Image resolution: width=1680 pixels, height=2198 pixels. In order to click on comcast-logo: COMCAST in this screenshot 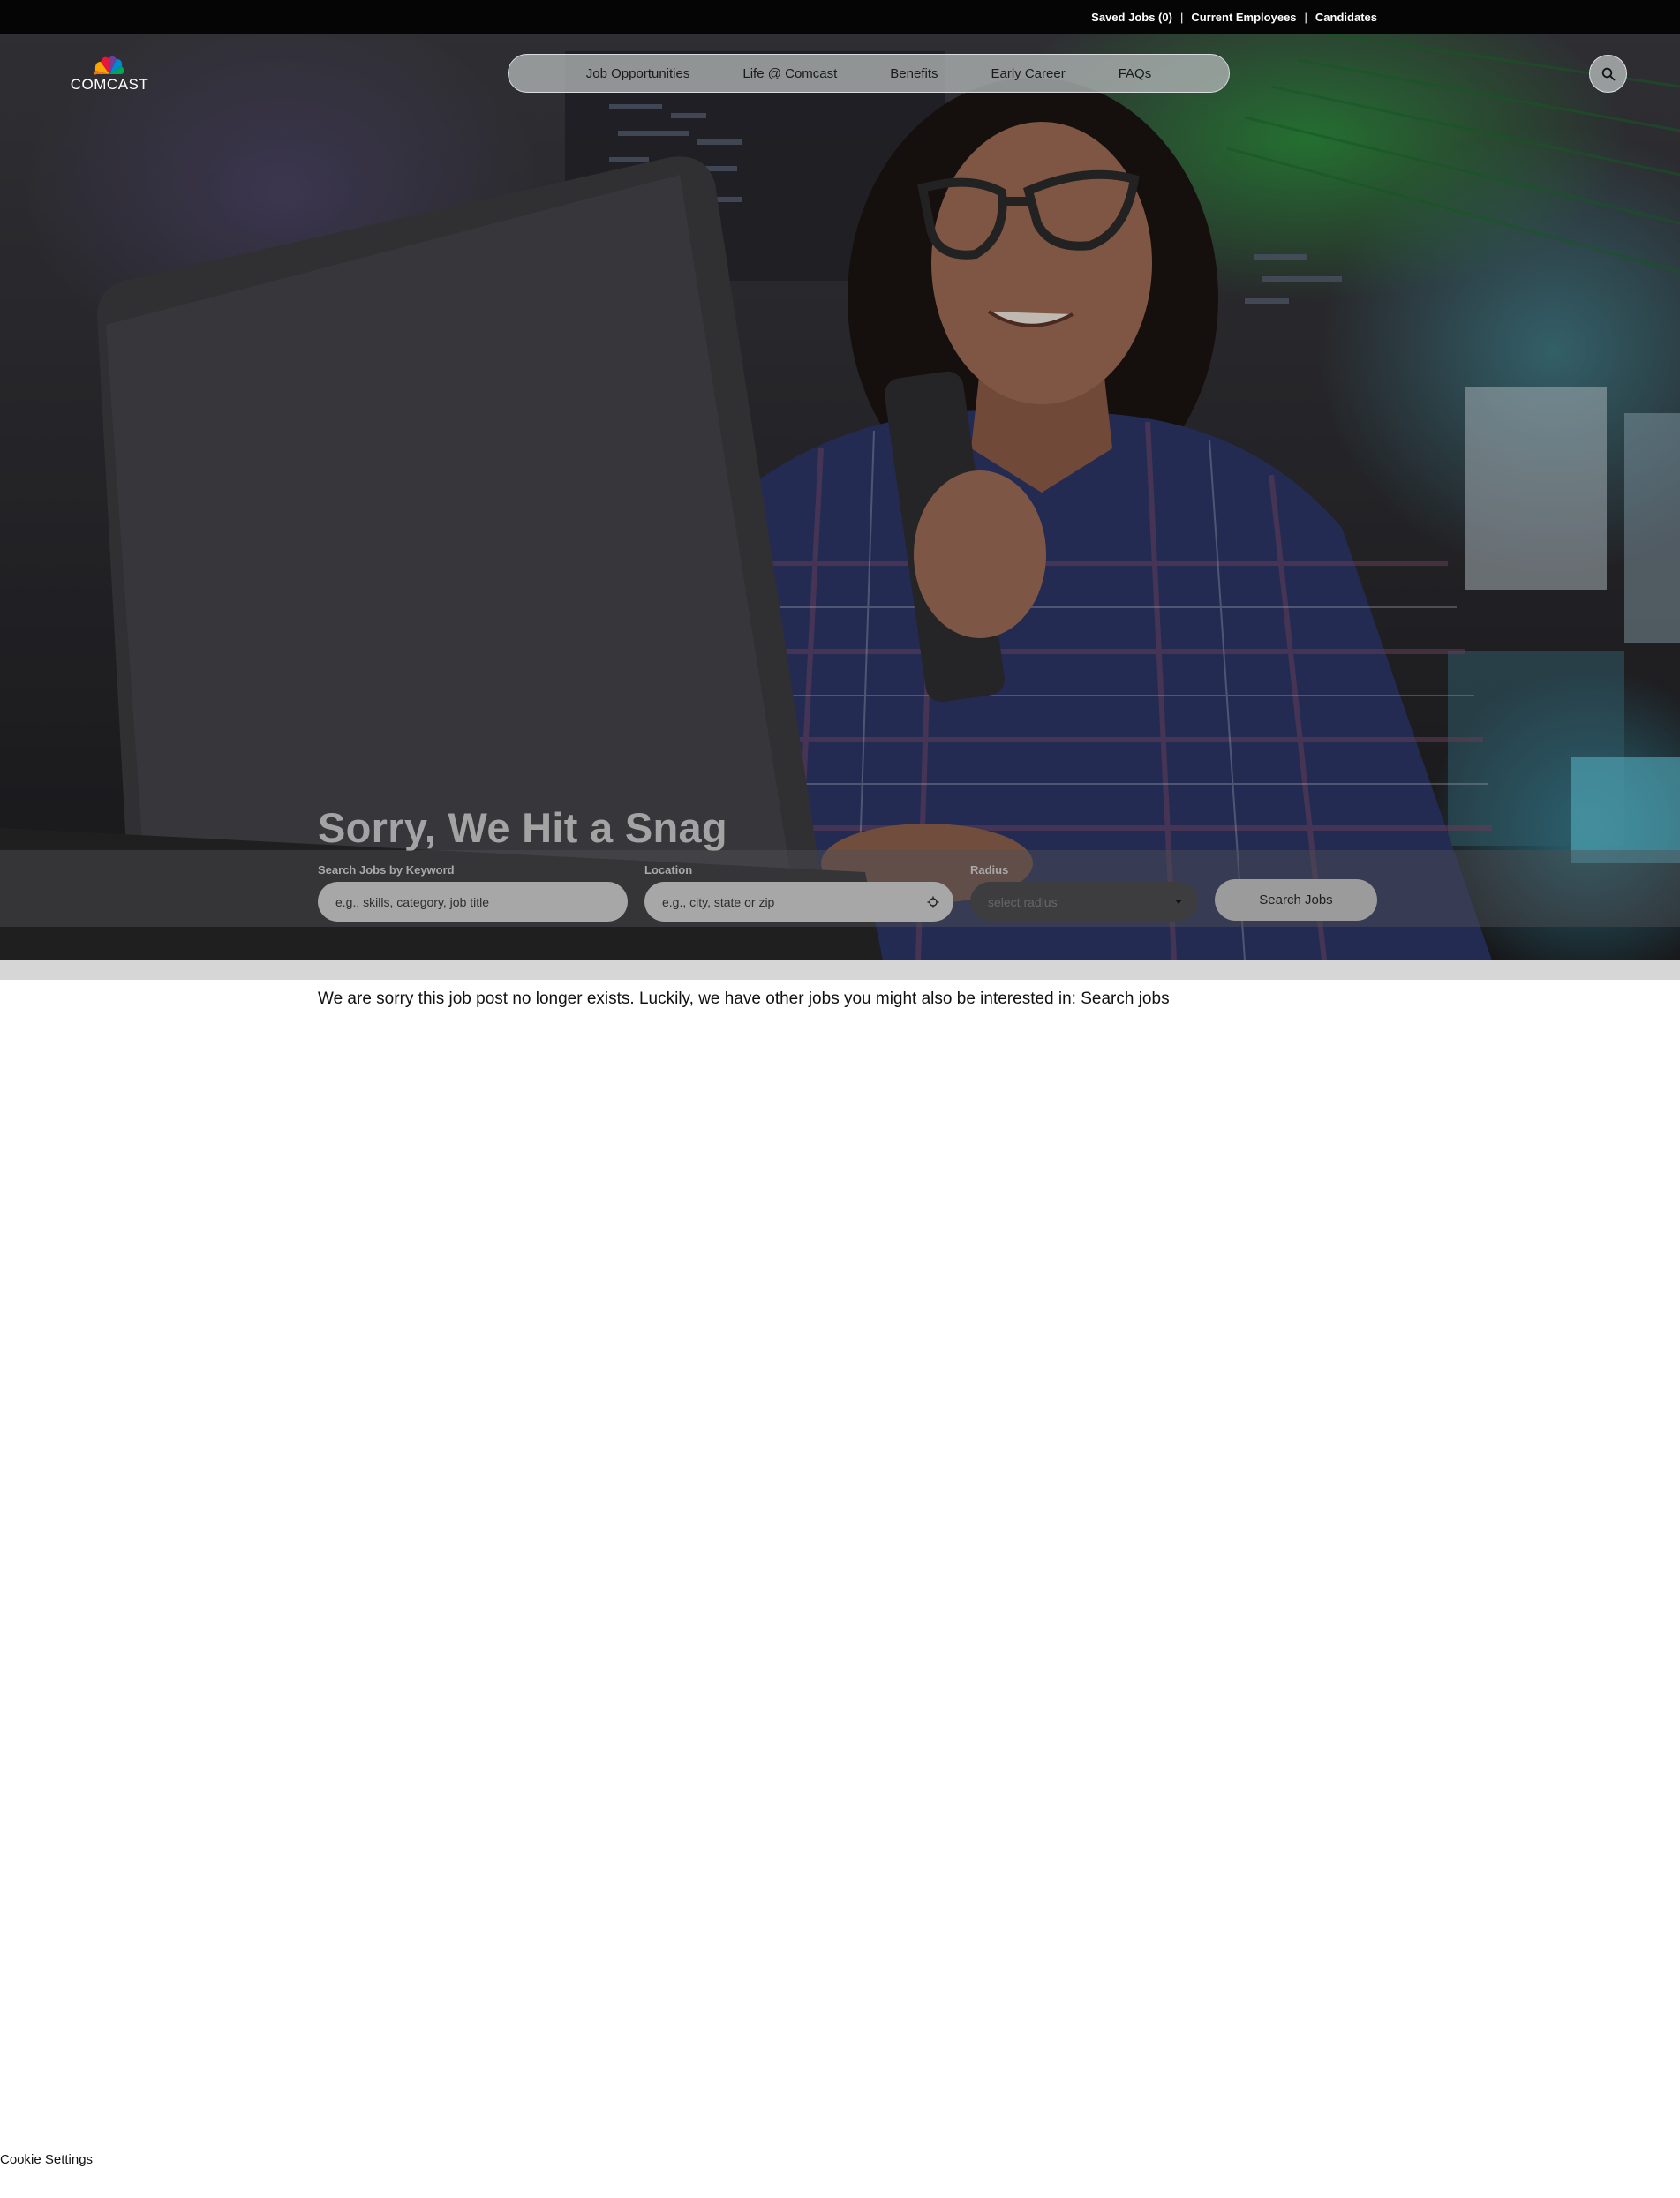, I will do `click(109, 74)`.